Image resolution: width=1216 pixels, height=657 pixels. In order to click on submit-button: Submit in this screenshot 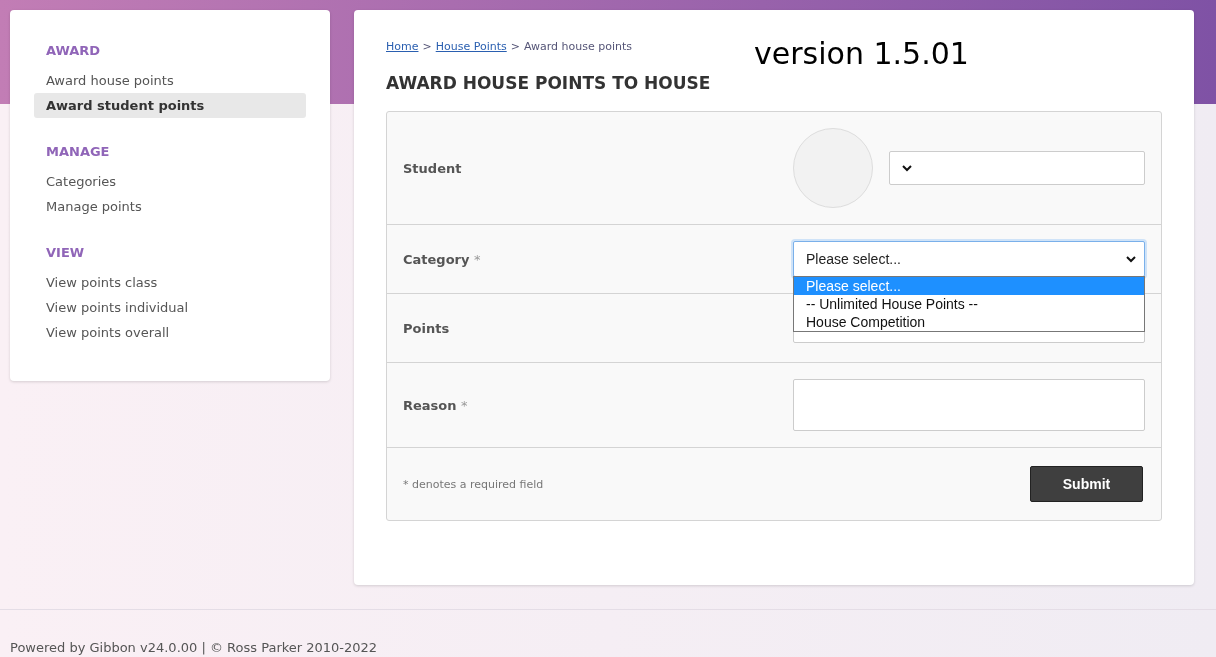, I will do `click(1086, 484)`.